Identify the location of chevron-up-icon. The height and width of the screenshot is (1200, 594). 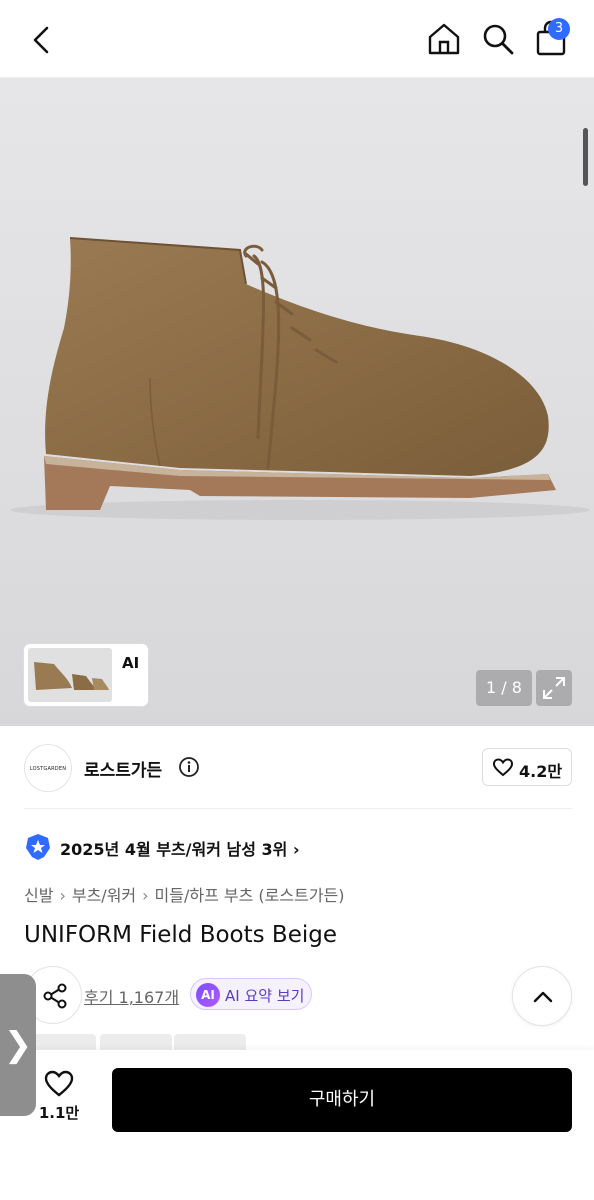
(543, 997).